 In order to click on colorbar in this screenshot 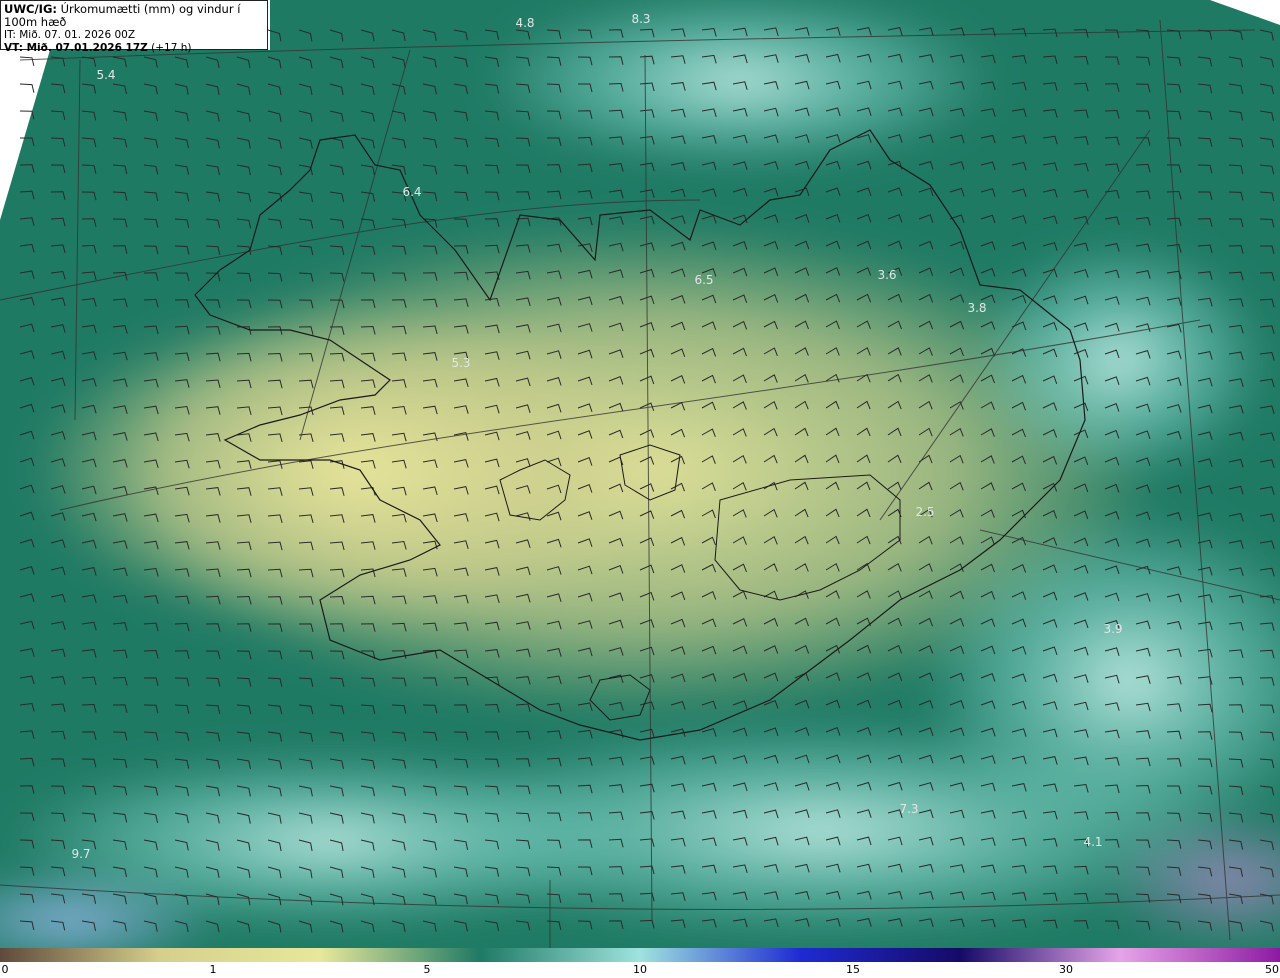, I will do `click(640, 955)`.